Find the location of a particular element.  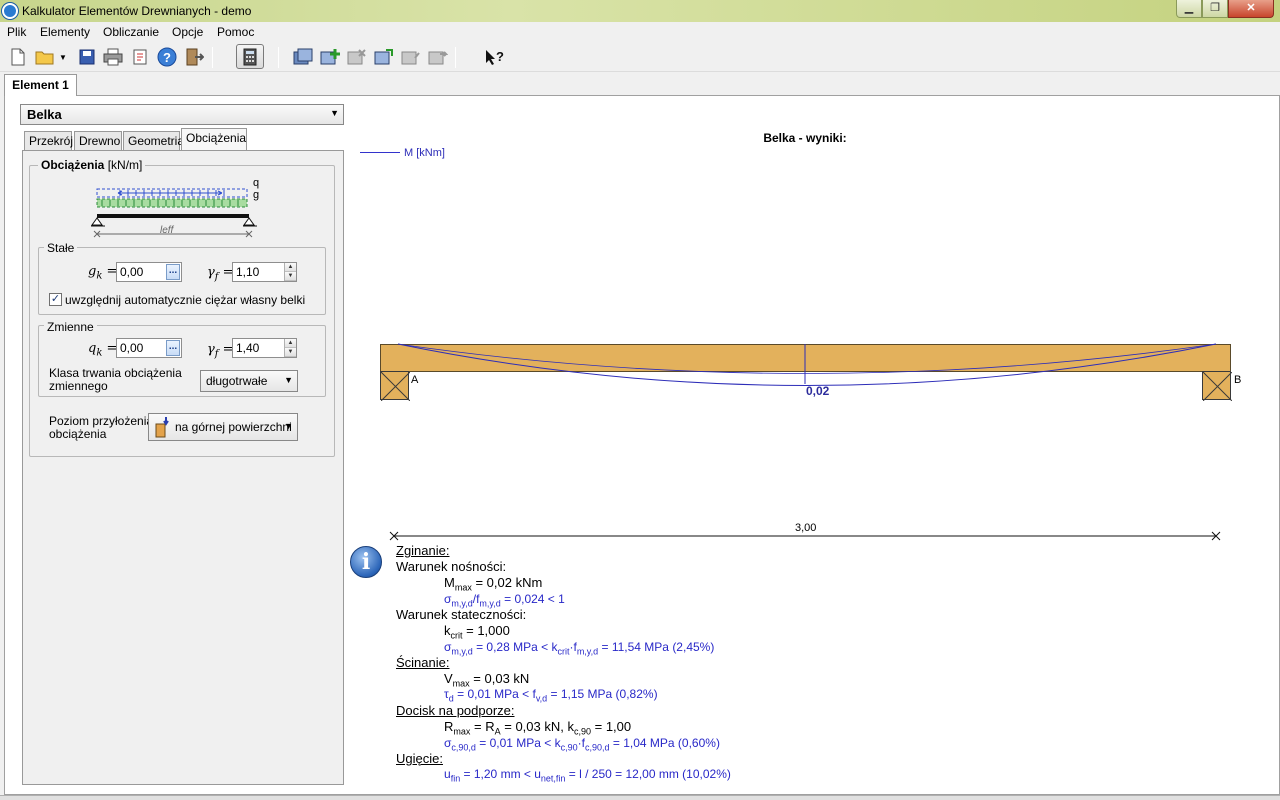

u-symbol: u is located at coordinates (447, 774).